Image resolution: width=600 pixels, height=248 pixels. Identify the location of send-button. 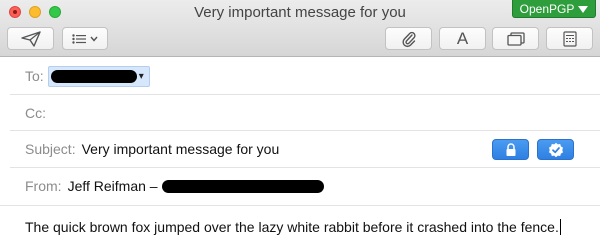
(30, 38).